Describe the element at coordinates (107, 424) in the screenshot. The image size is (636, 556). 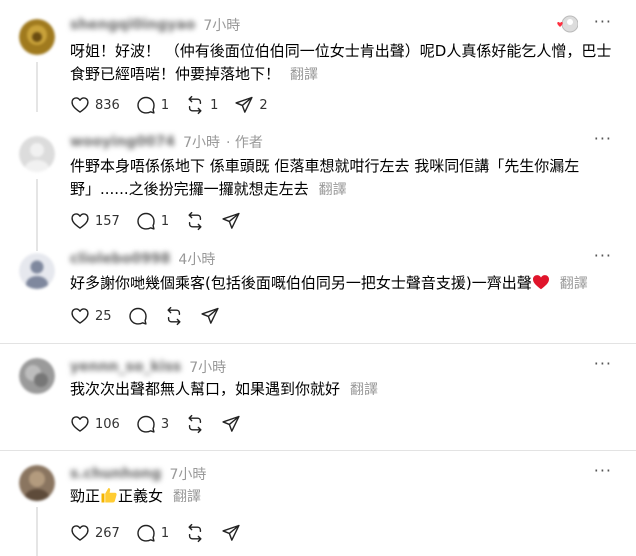
I see `like-count: 106` at that location.